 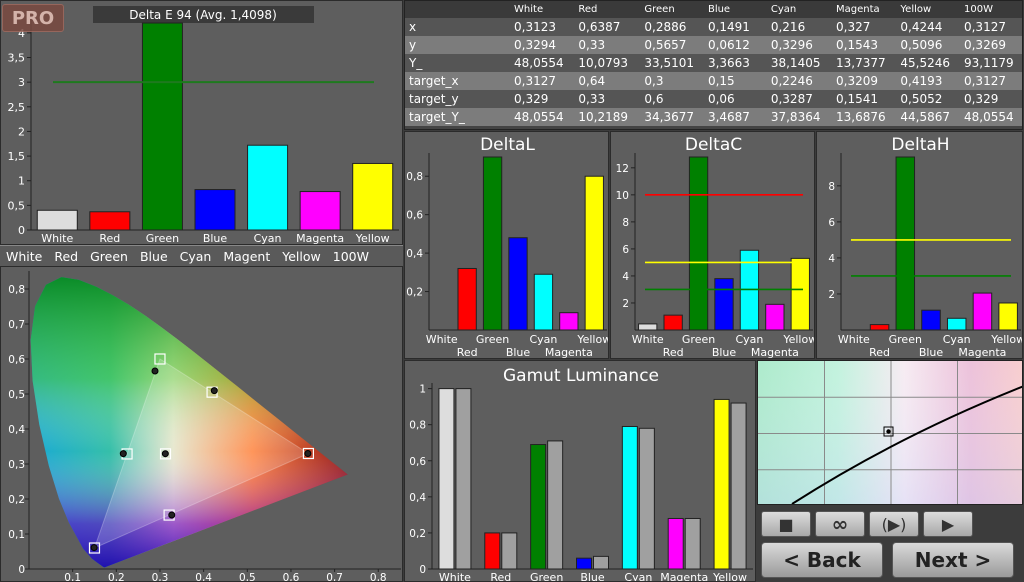 What do you see at coordinates (920, 145) in the screenshot?
I see `chart-title: DeltaH` at bounding box center [920, 145].